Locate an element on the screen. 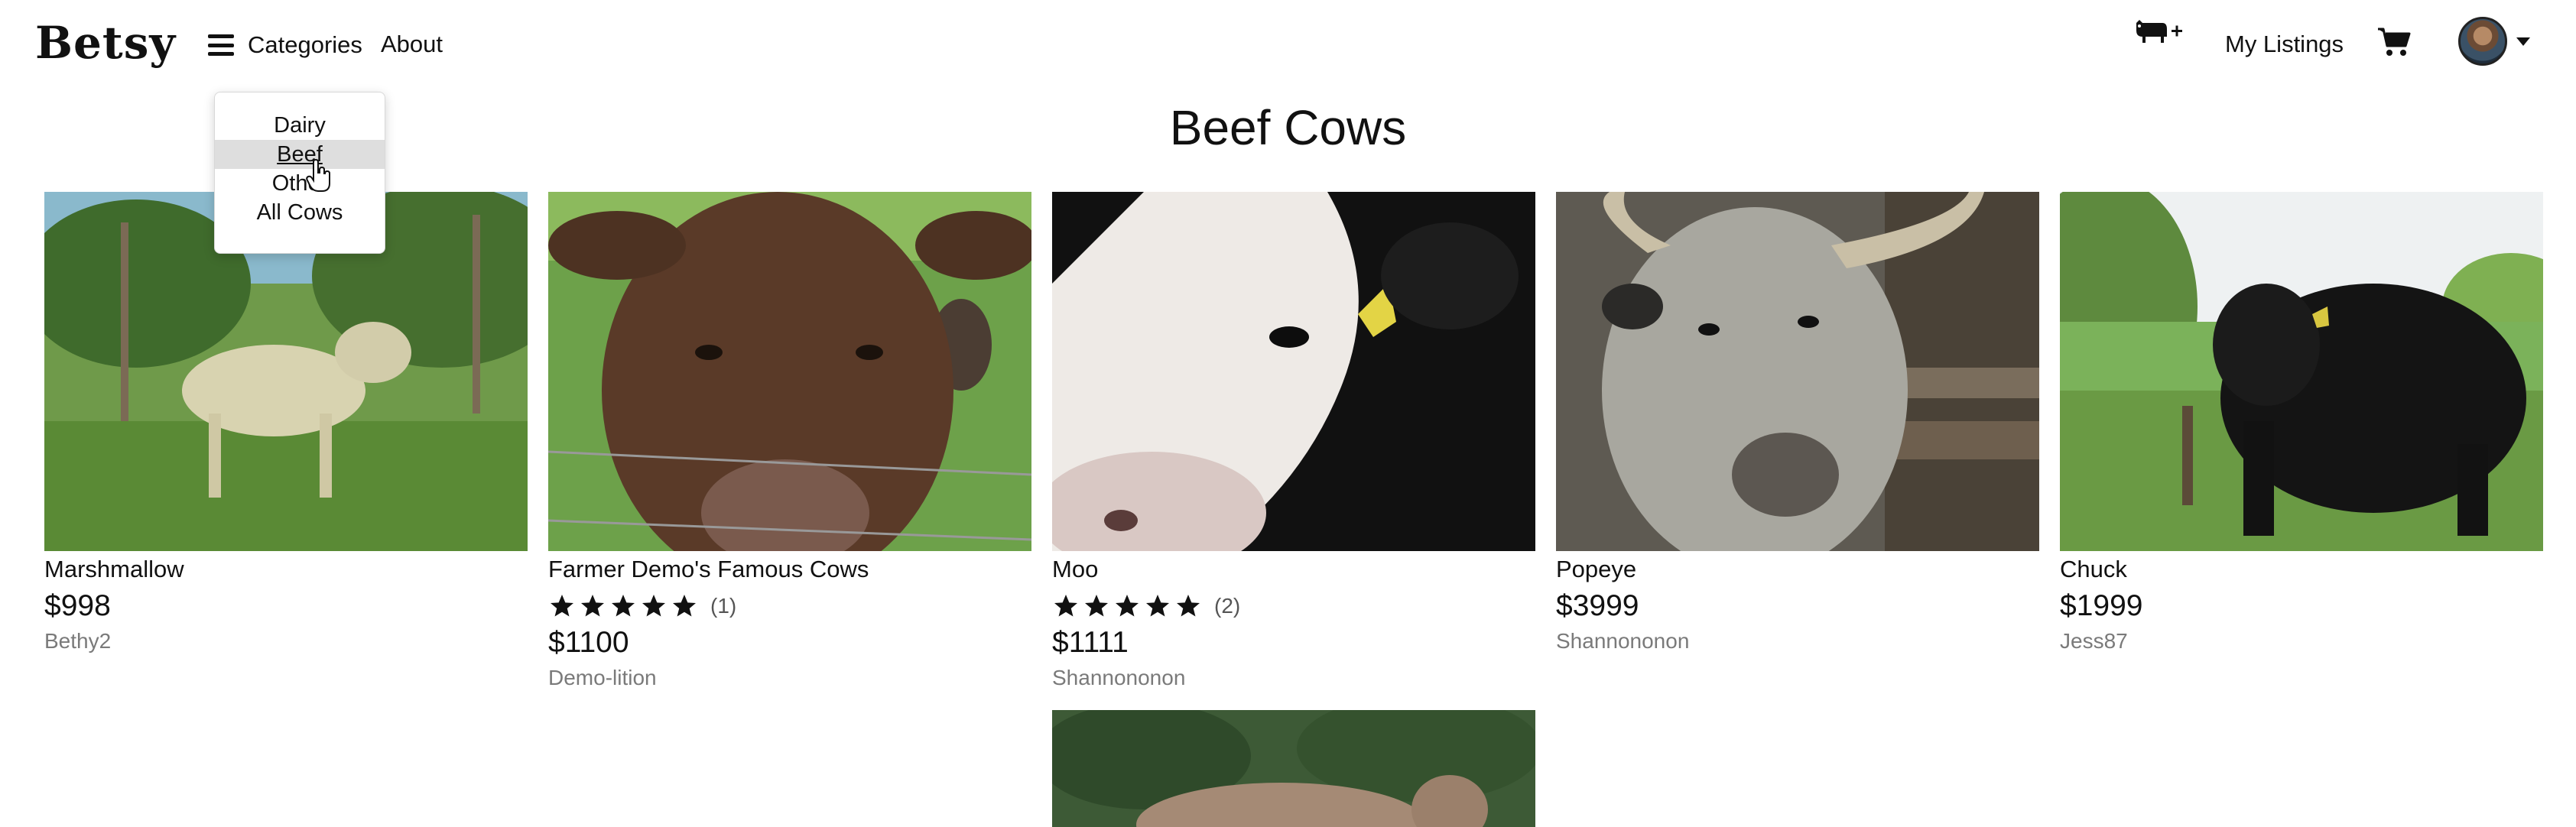 The width and height of the screenshot is (2576, 827). about-link: About is located at coordinates (412, 44).